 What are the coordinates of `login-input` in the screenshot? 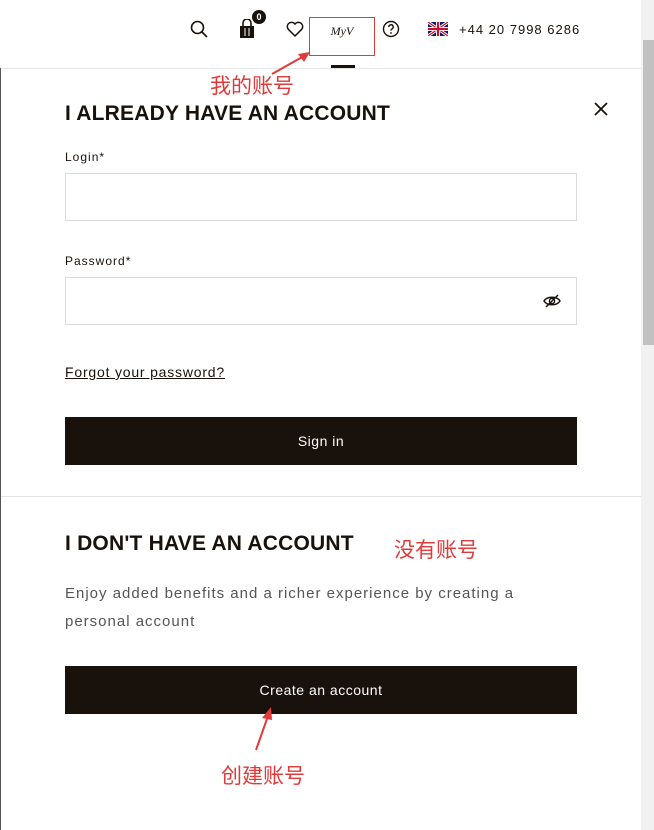 It's located at (321, 197).